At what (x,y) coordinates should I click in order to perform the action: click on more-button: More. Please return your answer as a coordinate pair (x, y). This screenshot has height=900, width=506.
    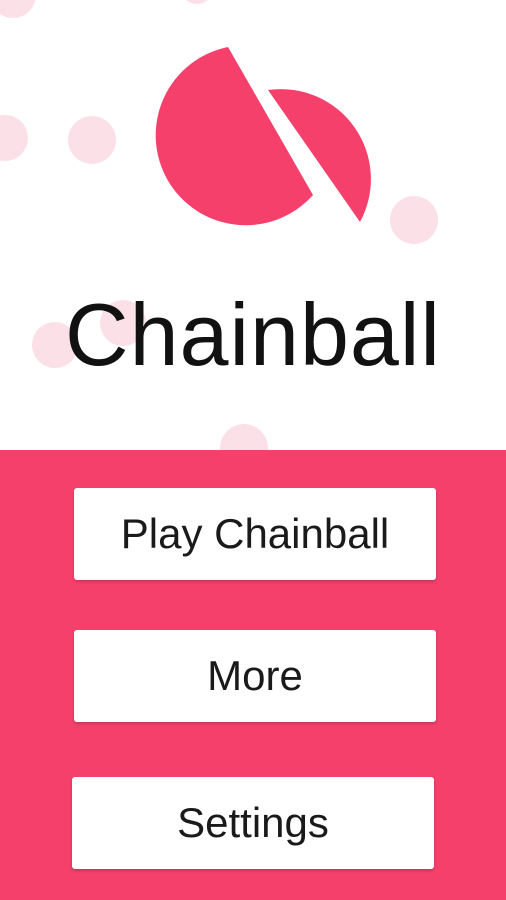
    Looking at the image, I should click on (255, 676).